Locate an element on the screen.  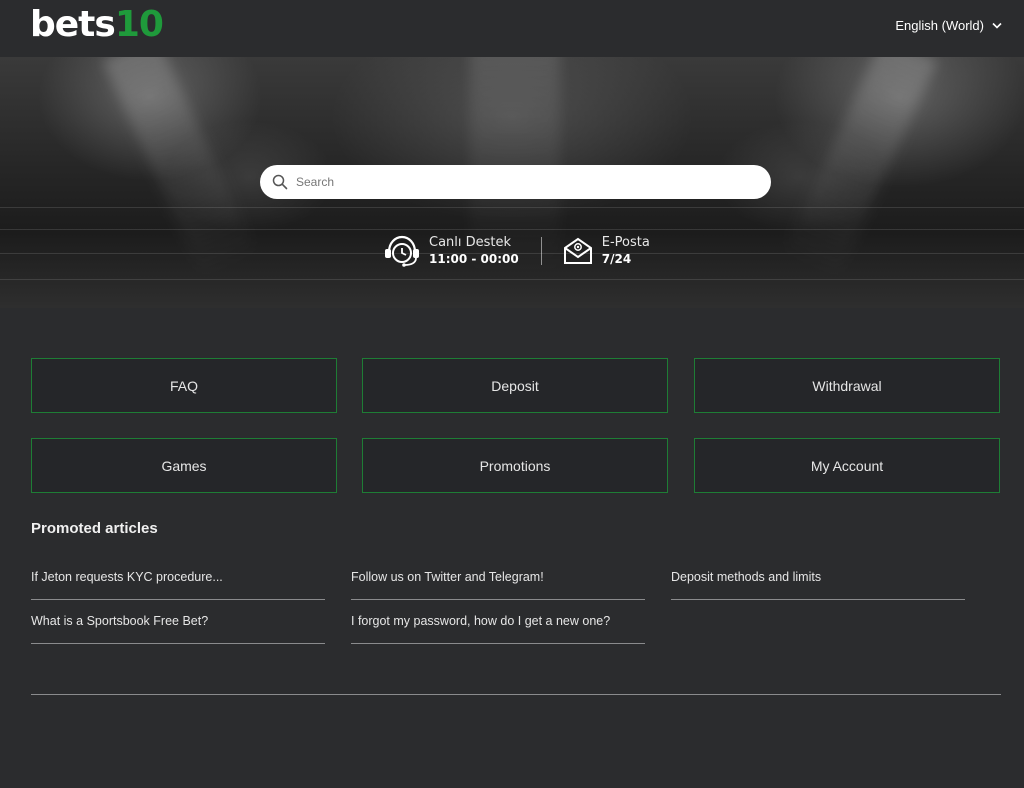
email-support-title: E-Posta is located at coordinates (625, 242).